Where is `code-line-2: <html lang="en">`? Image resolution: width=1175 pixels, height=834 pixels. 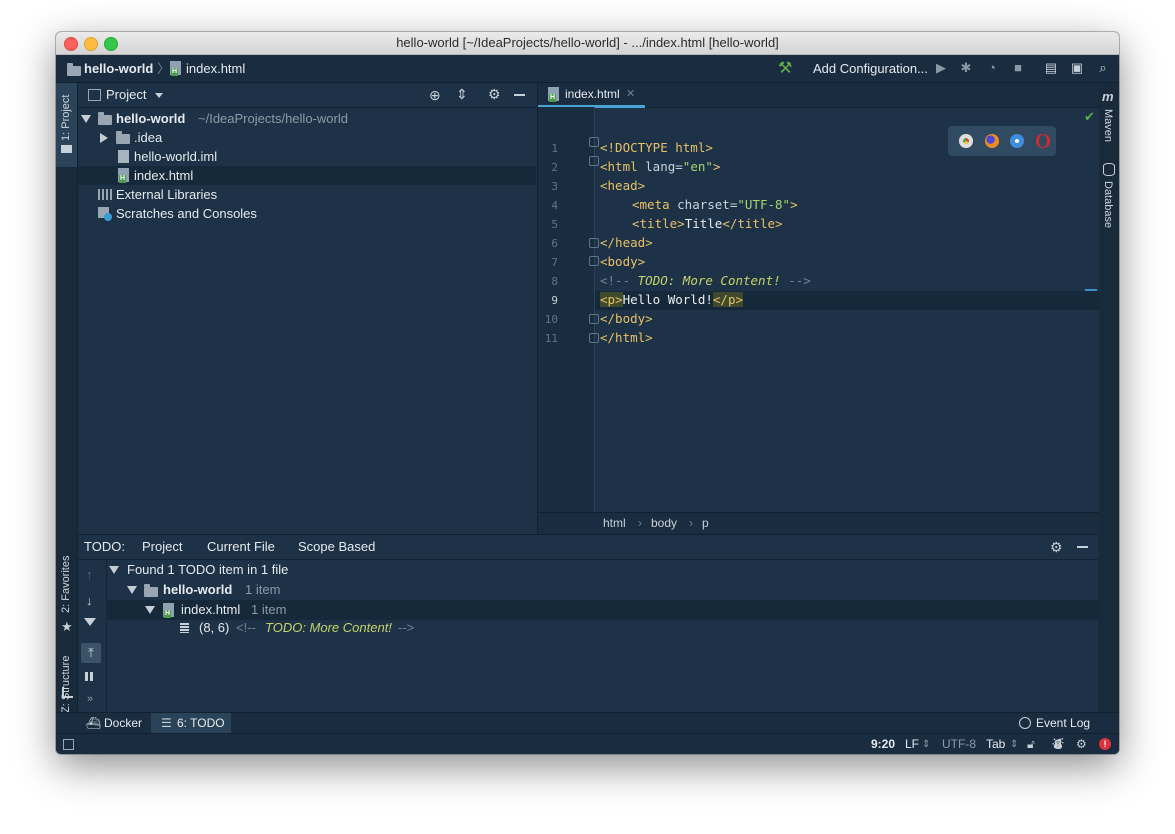 code-line-2: <html lang="en"> is located at coordinates (660, 166).